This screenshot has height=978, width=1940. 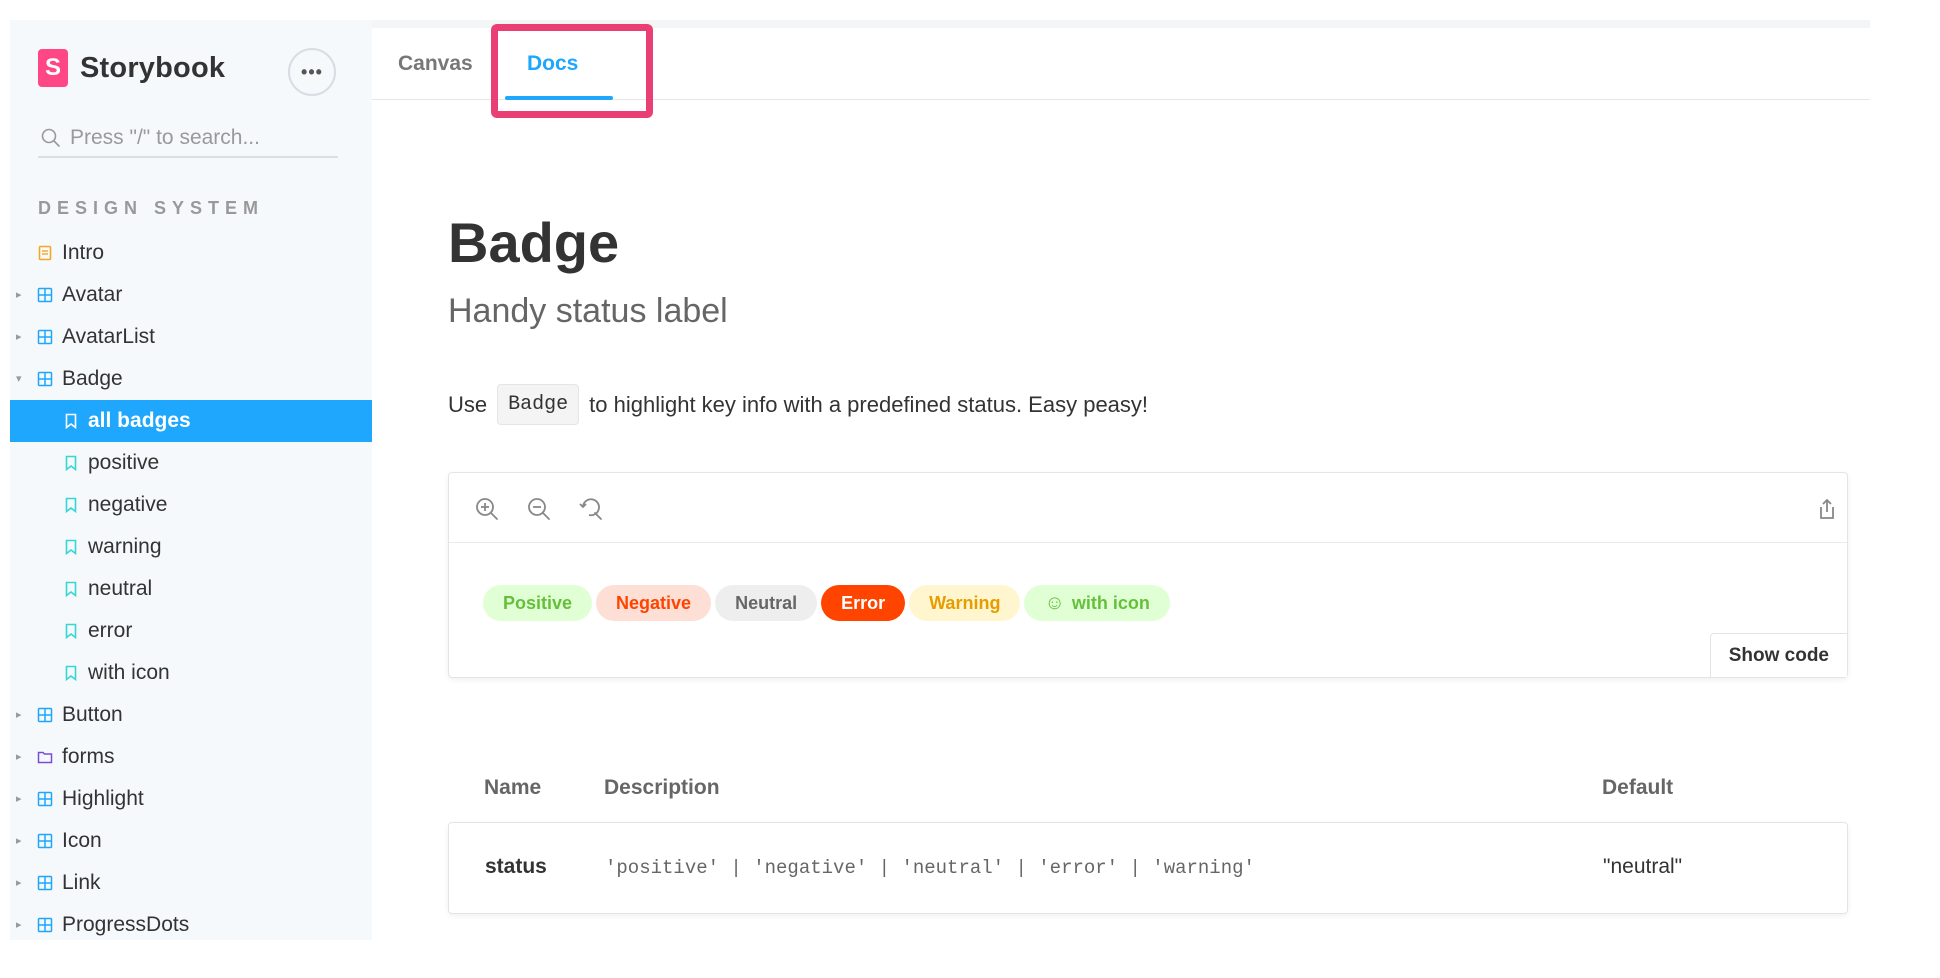 I want to click on page-subtitle: Handy status label, so click(x=588, y=311).